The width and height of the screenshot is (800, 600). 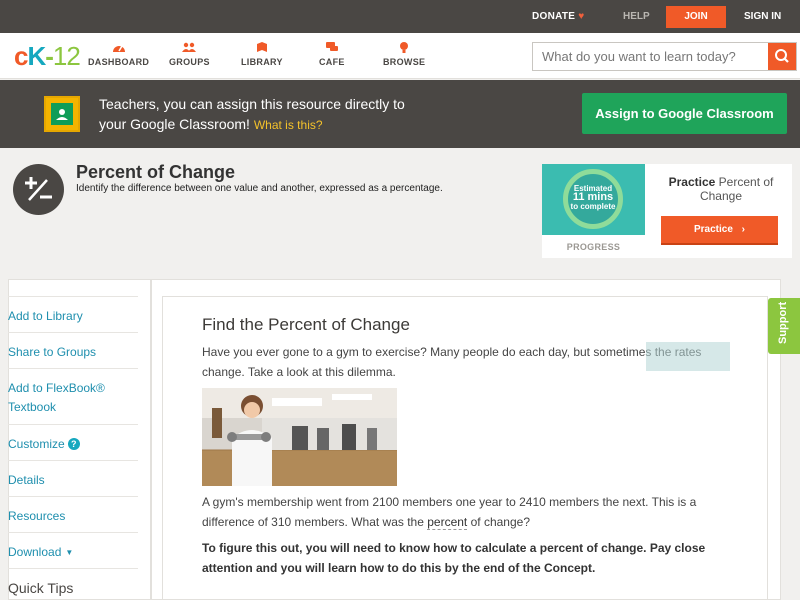 I want to click on practice-title: Practice Percent of Change, so click(x=721, y=189).